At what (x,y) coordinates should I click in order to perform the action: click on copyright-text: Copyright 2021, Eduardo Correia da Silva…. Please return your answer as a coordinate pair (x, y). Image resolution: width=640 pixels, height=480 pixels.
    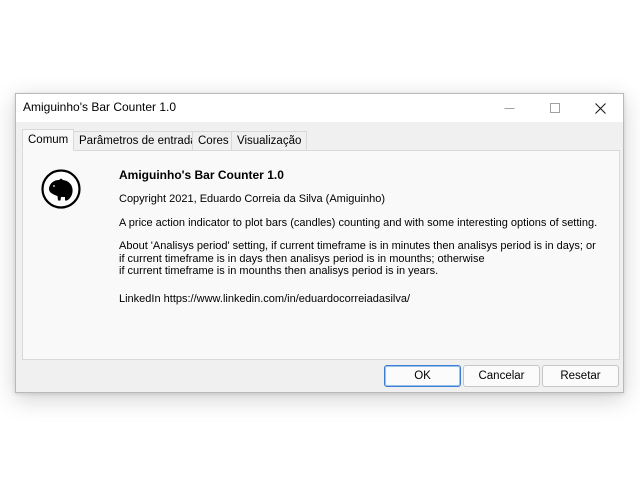
    Looking at the image, I should click on (252, 199).